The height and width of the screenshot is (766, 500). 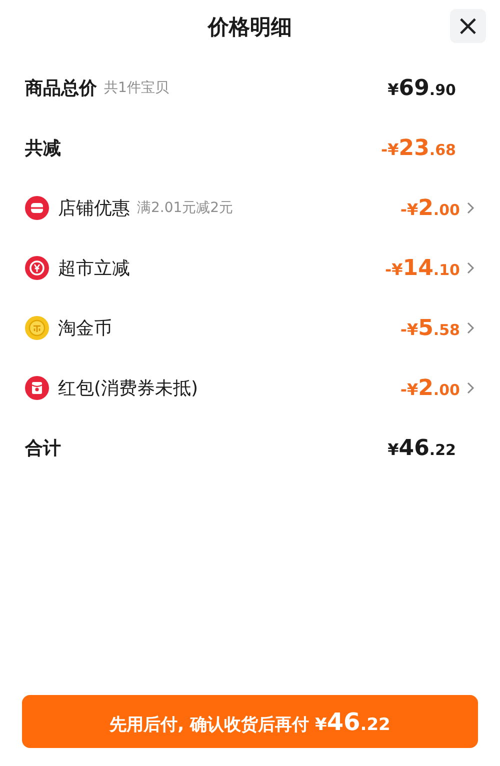 I want to click on discount-condition: 满2.01元减2元, so click(x=185, y=208).